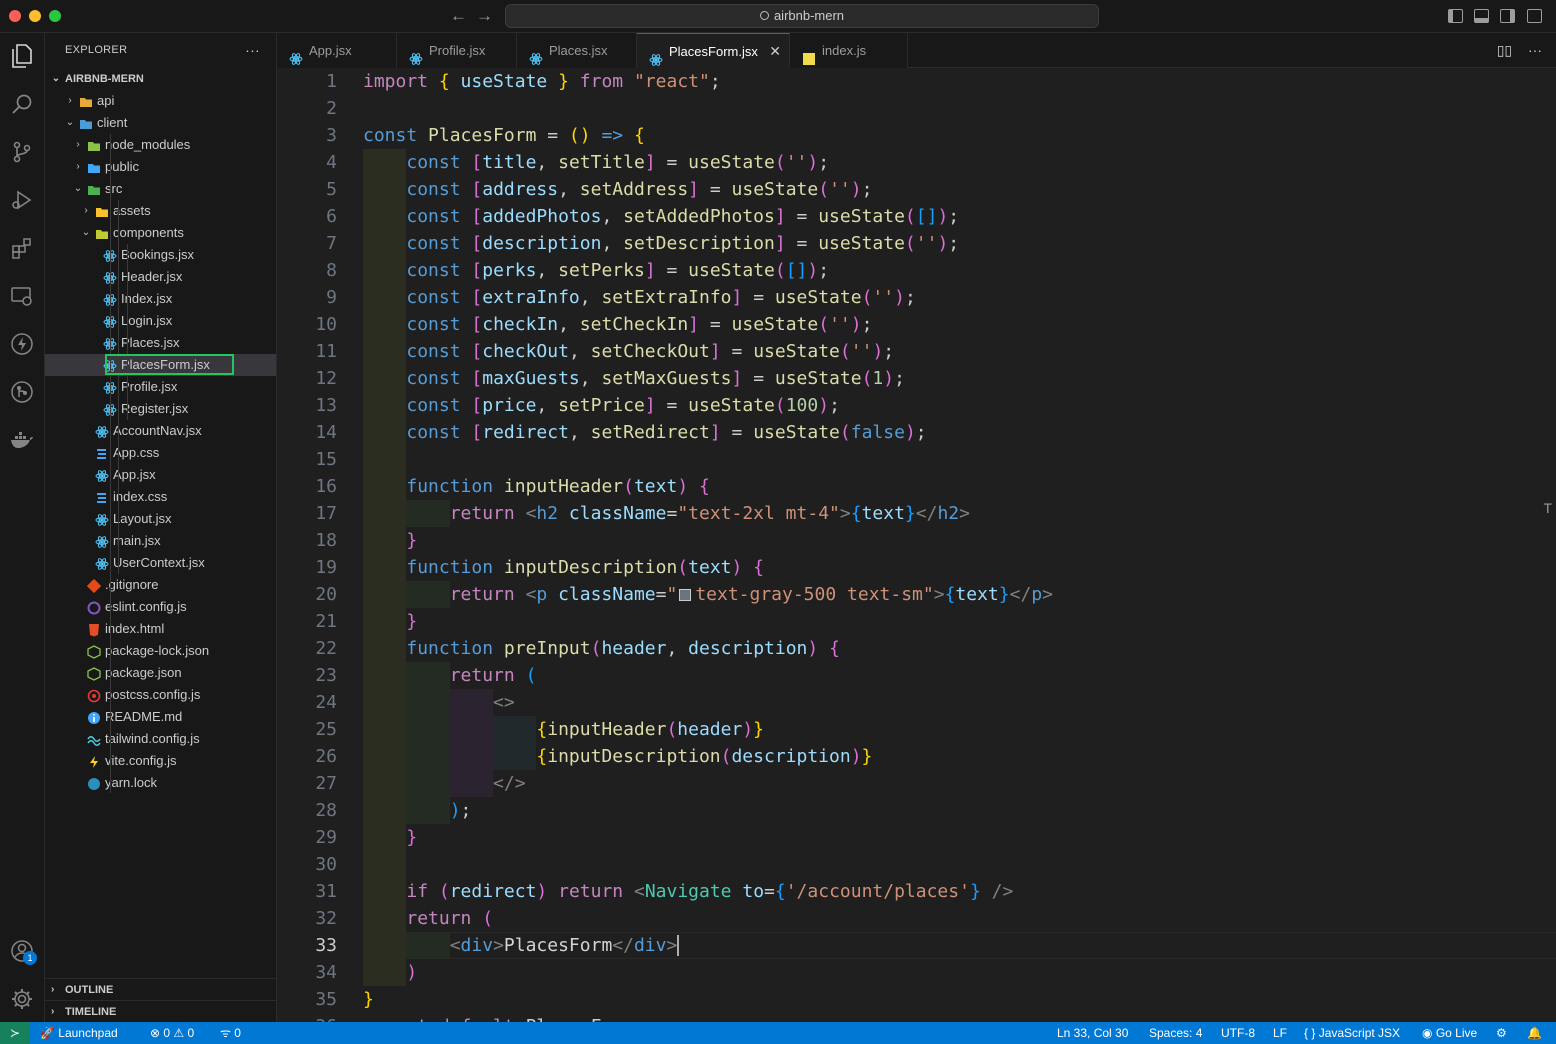 The width and height of the screenshot is (1556, 1044). I want to click on line-number: 2, so click(307, 108).